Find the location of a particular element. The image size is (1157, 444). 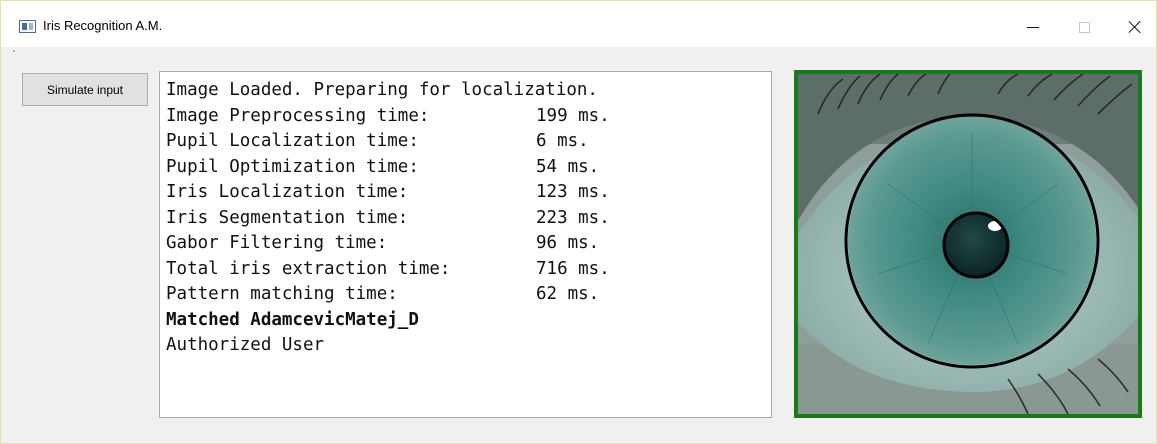

timing-row: Total iris extraction time: 716 ms. is located at coordinates (468, 270).